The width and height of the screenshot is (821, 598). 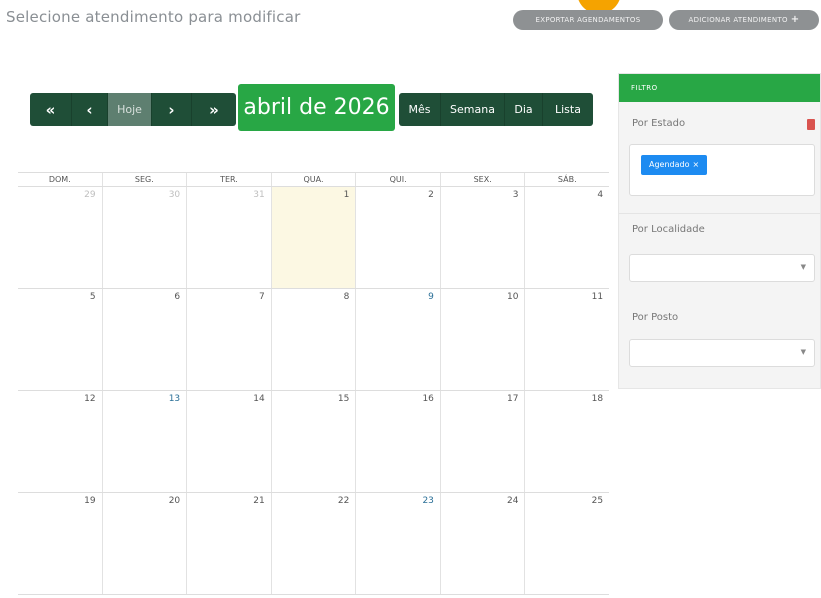 What do you see at coordinates (428, 501) in the screenshot?
I see `day-number: 23` at bounding box center [428, 501].